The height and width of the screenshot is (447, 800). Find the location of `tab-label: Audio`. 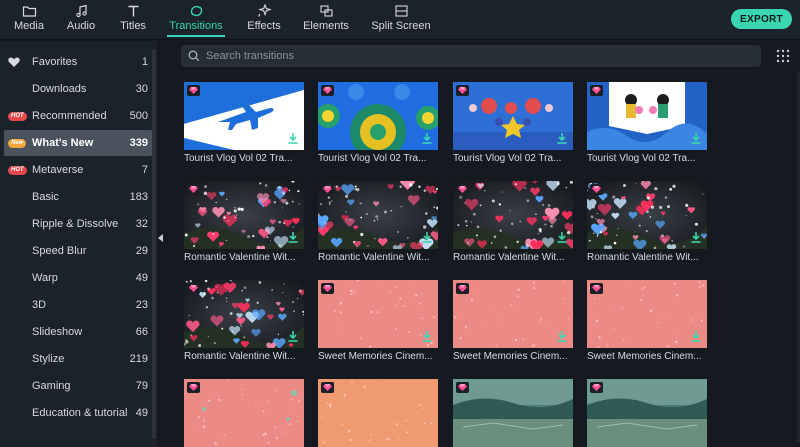

tab-label: Audio is located at coordinates (81, 26).